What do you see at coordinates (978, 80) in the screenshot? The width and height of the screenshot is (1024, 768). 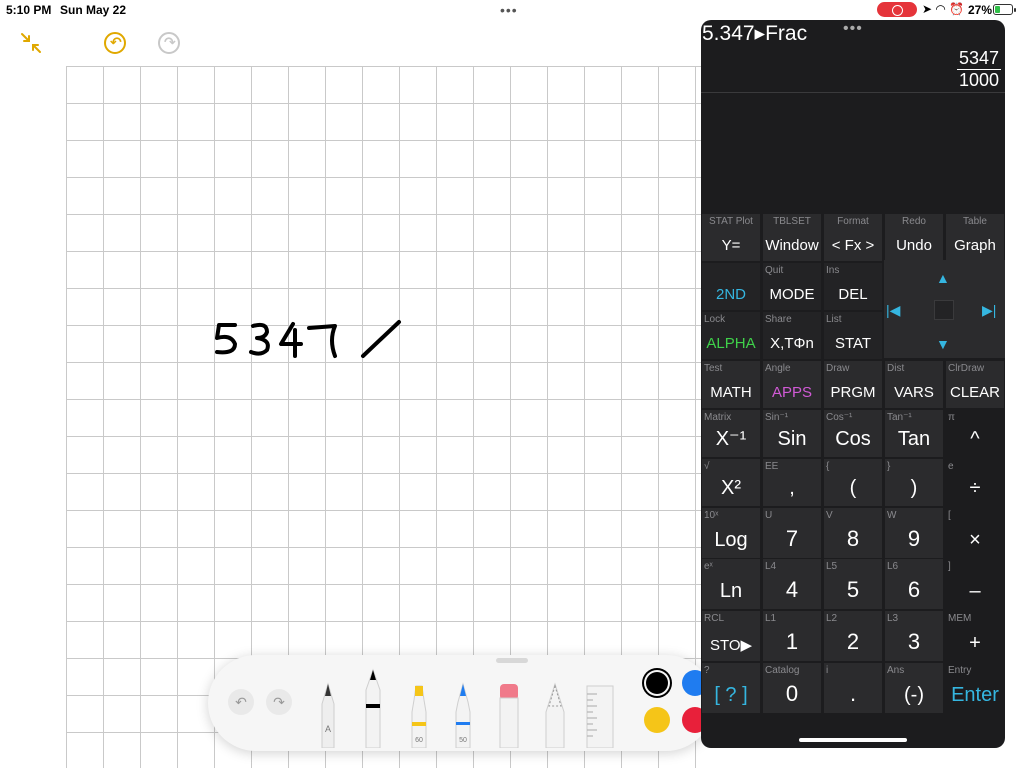 I see `result-denominator: 1000` at bounding box center [978, 80].